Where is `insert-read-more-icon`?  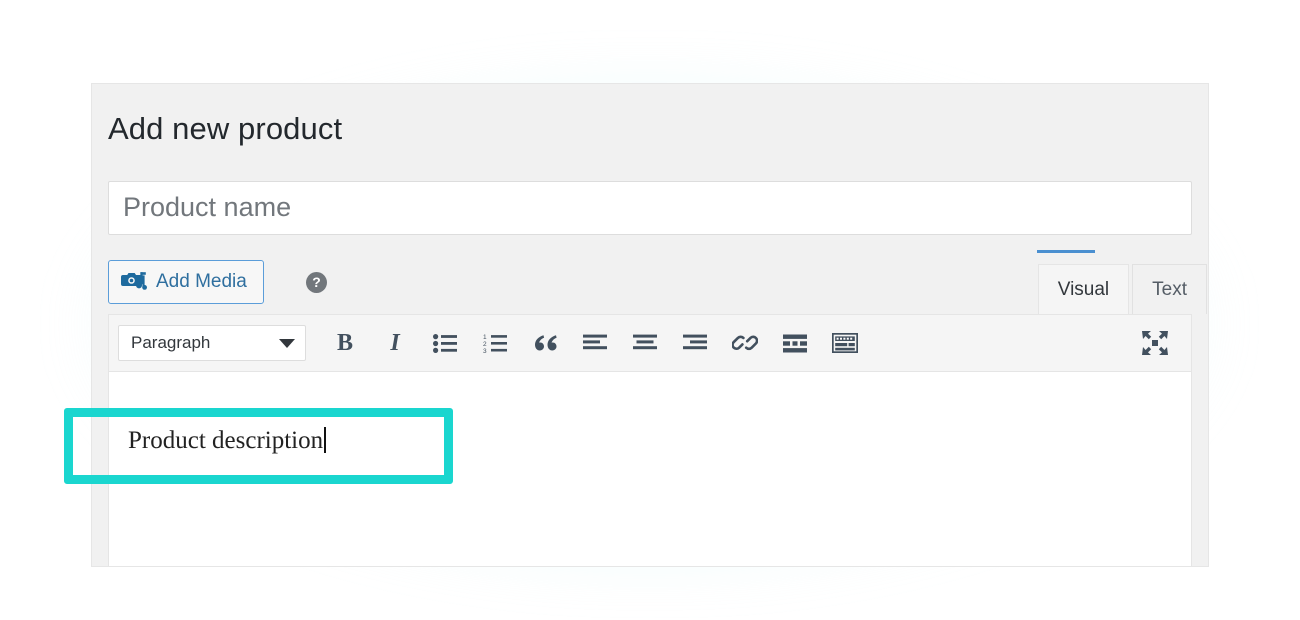 insert-read-more-icon is located at coordinates (795, 343).